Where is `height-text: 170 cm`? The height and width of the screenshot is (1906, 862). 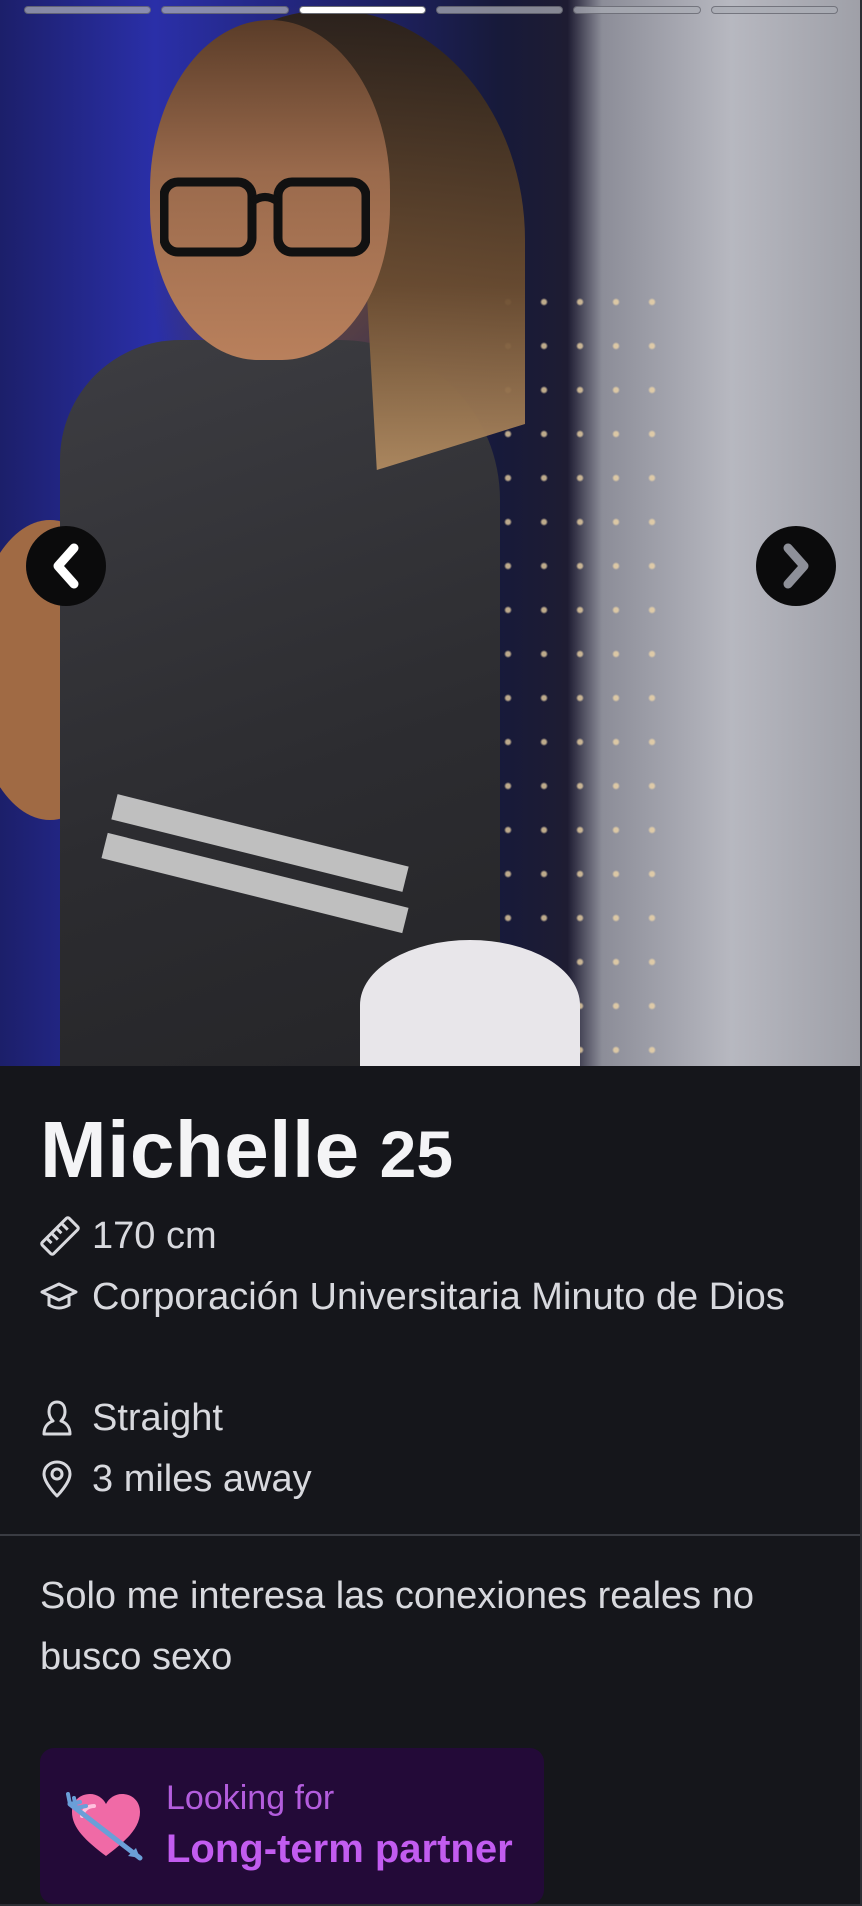
height-text: 170 cm is located at coordinates (154, 1236).